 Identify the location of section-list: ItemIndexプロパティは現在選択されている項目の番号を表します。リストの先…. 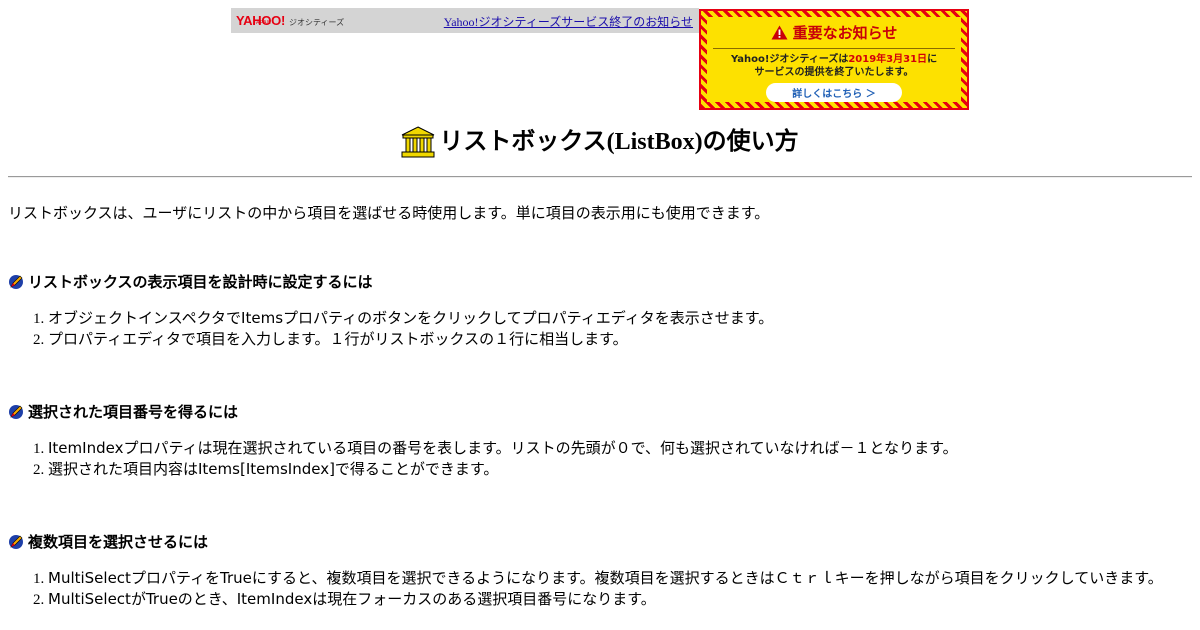
(483, 459).